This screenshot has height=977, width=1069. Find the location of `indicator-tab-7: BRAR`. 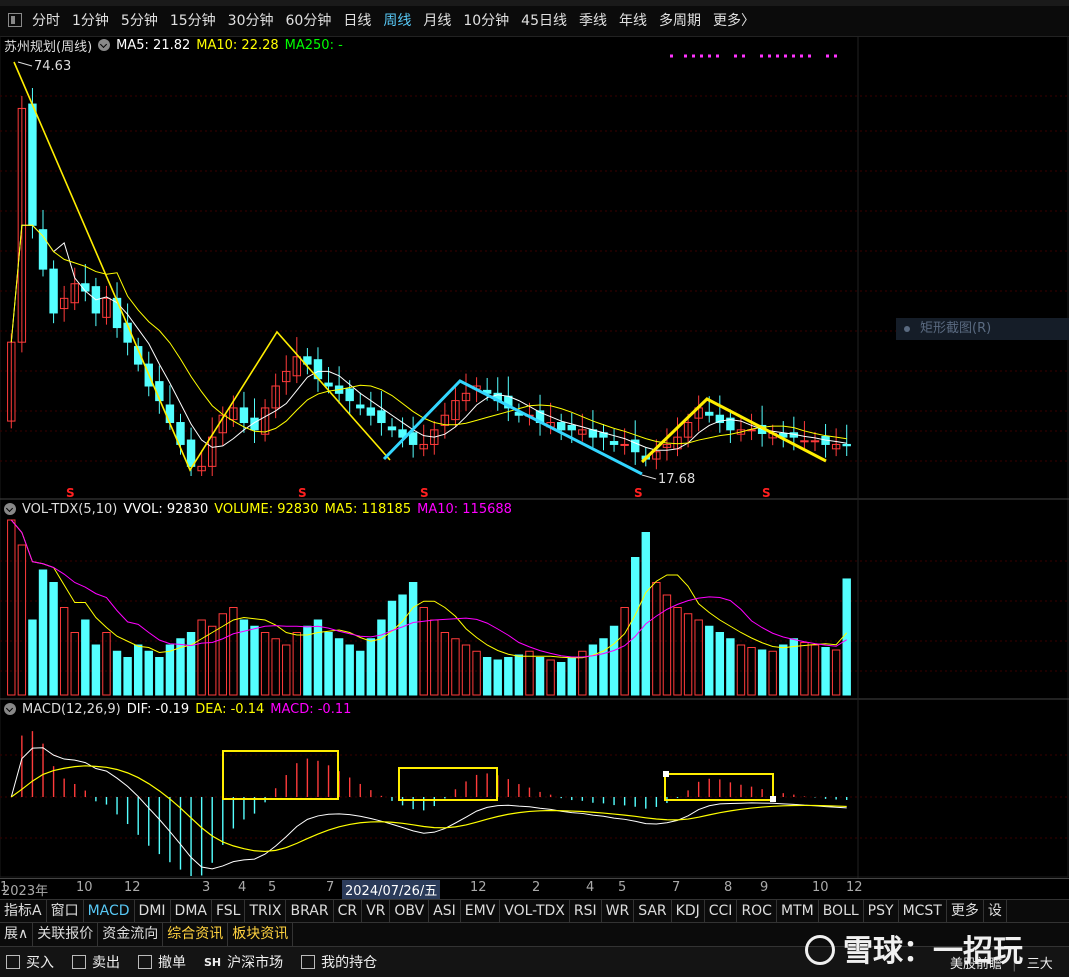

indicator-tab-7: BRAR is located at coordinates (310, 911).